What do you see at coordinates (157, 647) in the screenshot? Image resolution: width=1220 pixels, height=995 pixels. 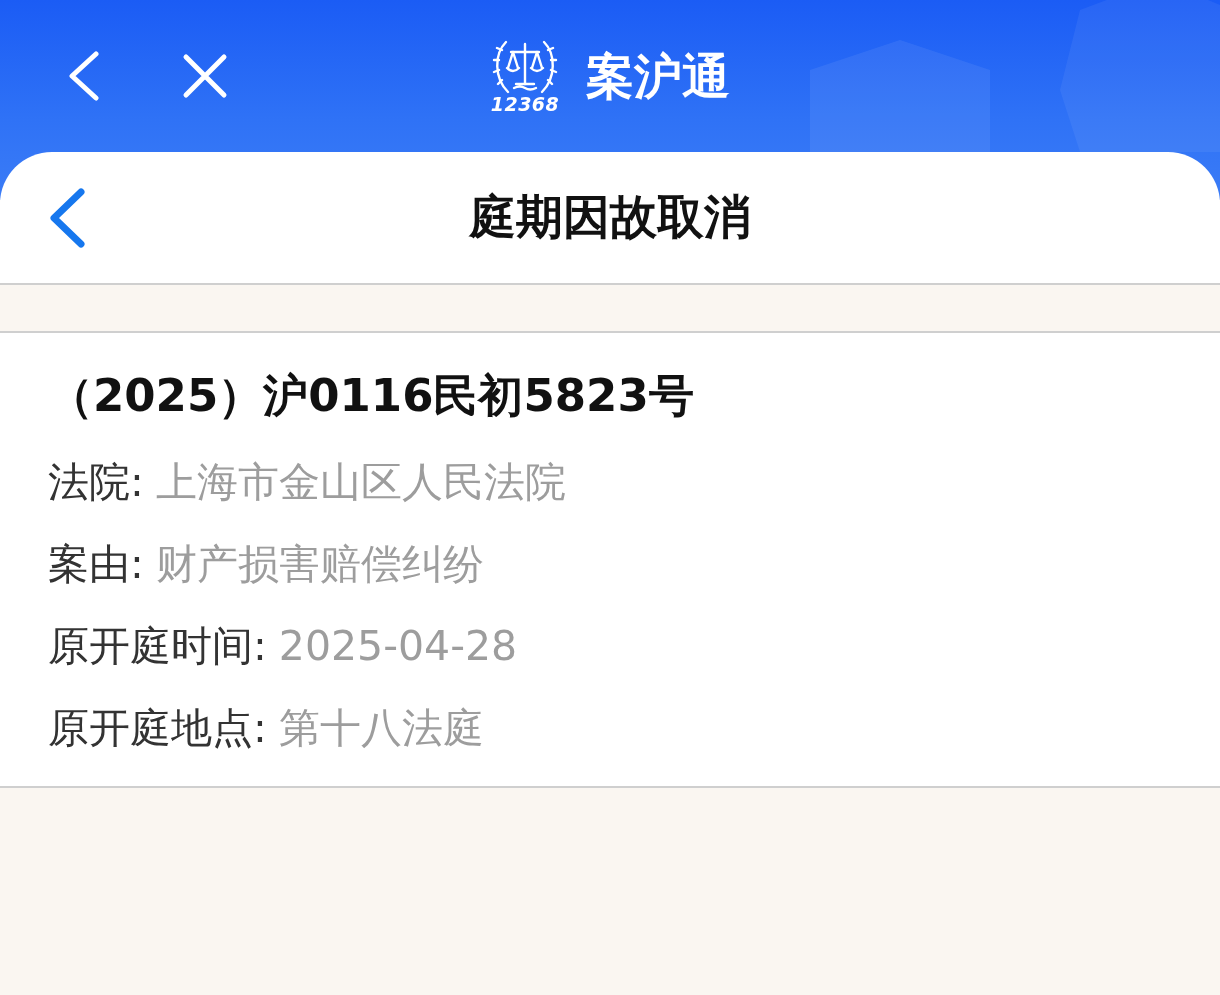 I see `field-label: 原开庭时间:` at bounding box center [157, 647].